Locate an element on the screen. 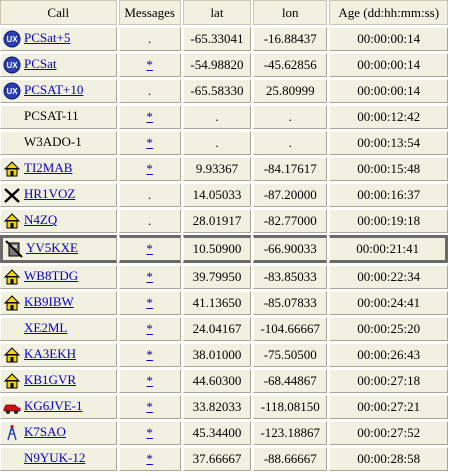  call-cell: KB1GVR is located at coordinates (58, 381).